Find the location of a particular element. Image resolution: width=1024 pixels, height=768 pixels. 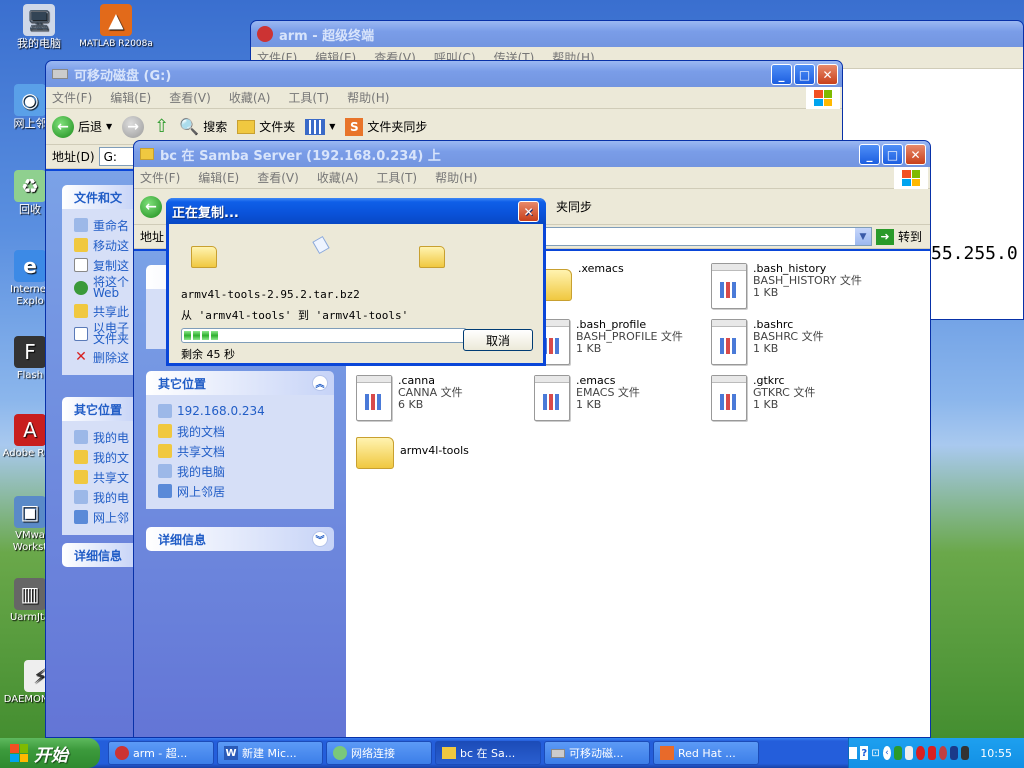

show-hidden-icons-button: ‹ is located at coordinates (886, 753).